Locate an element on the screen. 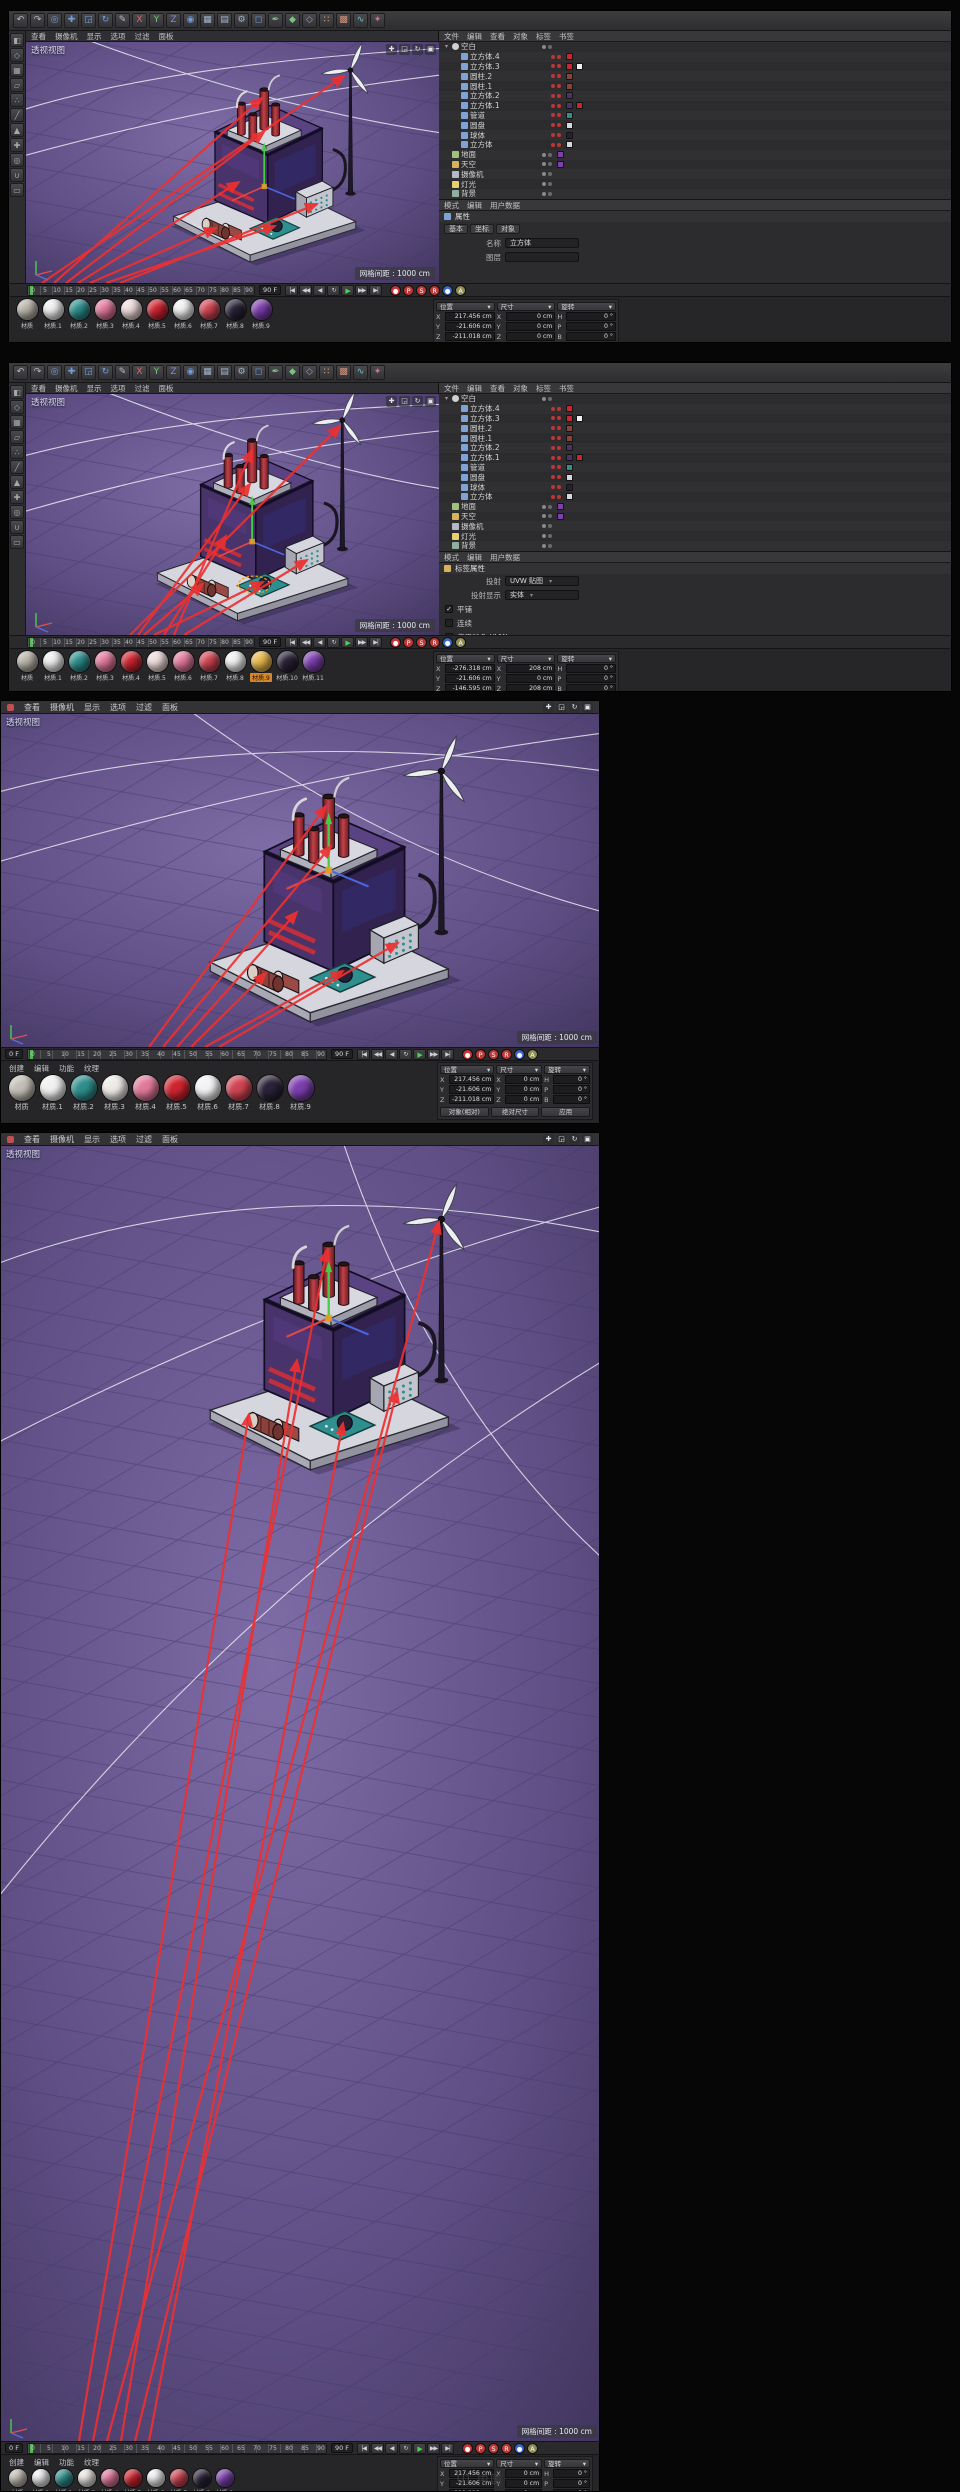 The image size is (960, 2492). menu-item: 摄像机 is located at coordinates (62, 1139).